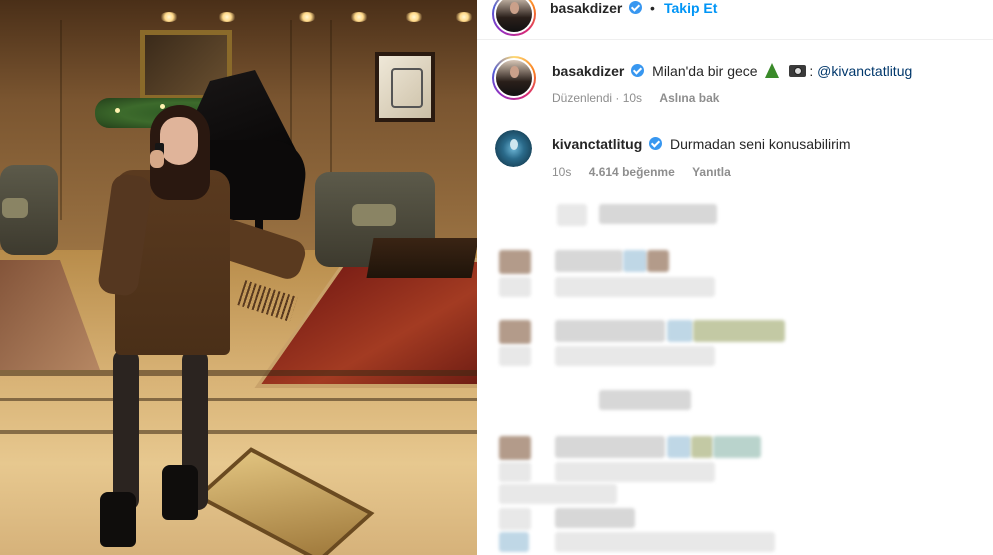 The width and height of the screenshot is (993, 555). What do you see at coordinates (597, 144) in the screenshot?
I see `comment-username: kivanctatlitug` at bounding box center [597, 144].